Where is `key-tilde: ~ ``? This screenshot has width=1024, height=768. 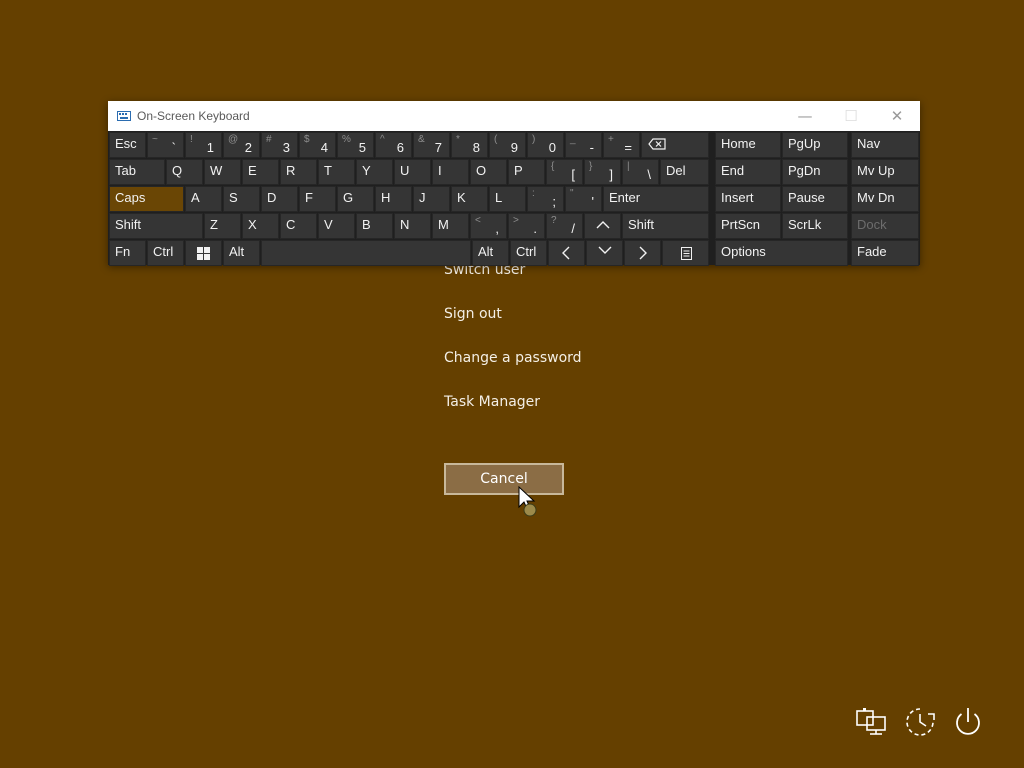
key-tilde: ~ ` is located at coordinates (165, 145).